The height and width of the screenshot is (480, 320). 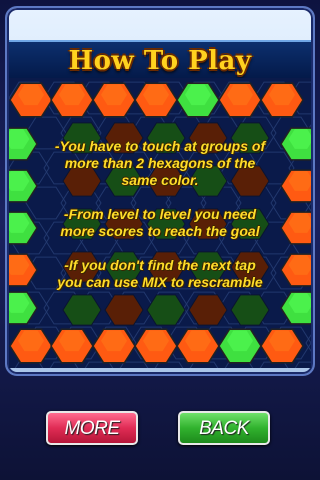 I want to click on instruction-line: same color., so click(x=160, y=180).